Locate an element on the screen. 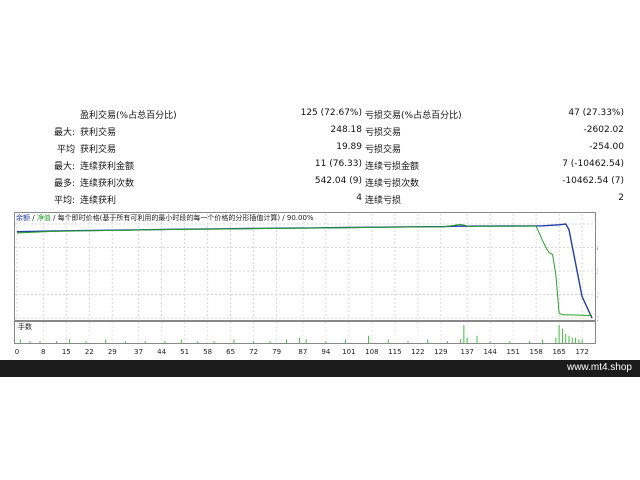 The width and height of the screenshot is (640, 480). volume-plot-frame is located at coordinates (305, 332).